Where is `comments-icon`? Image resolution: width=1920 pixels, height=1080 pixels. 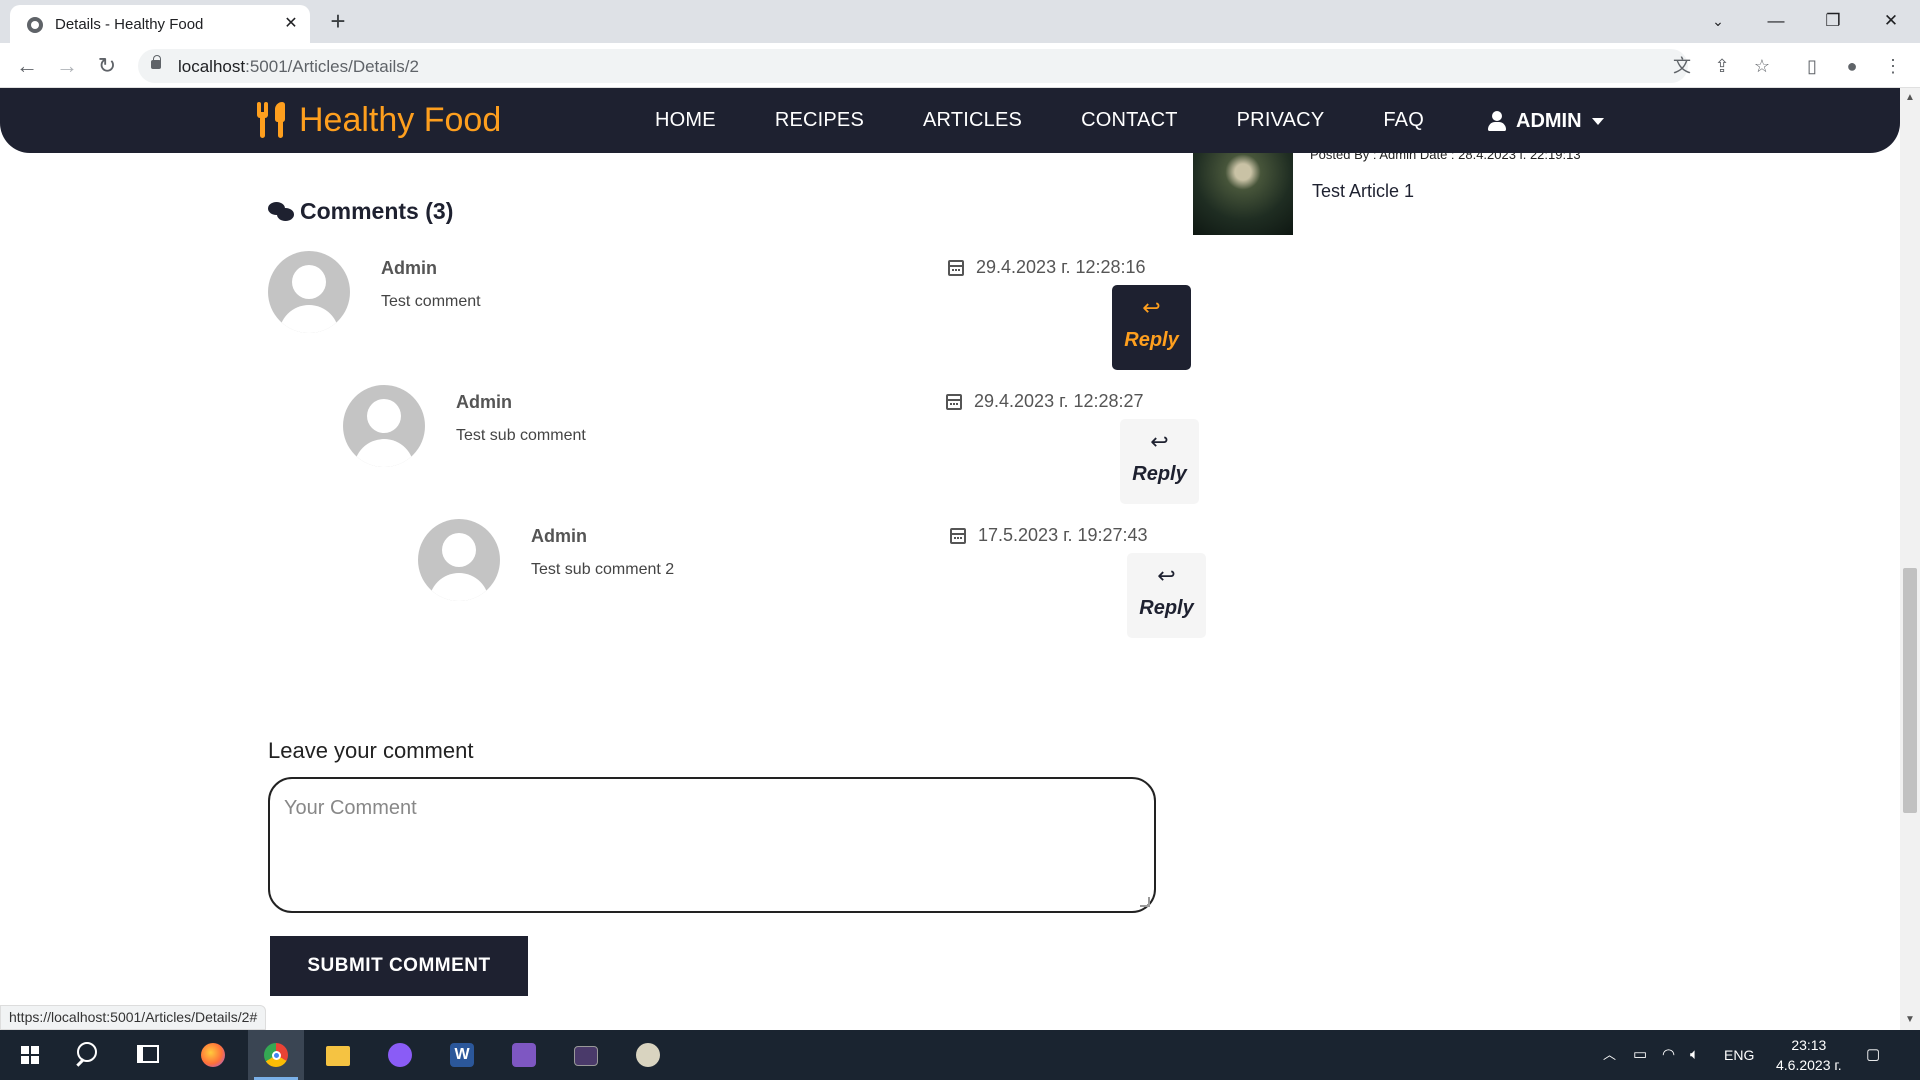
comments-icon is located at coordinates (281, 211).